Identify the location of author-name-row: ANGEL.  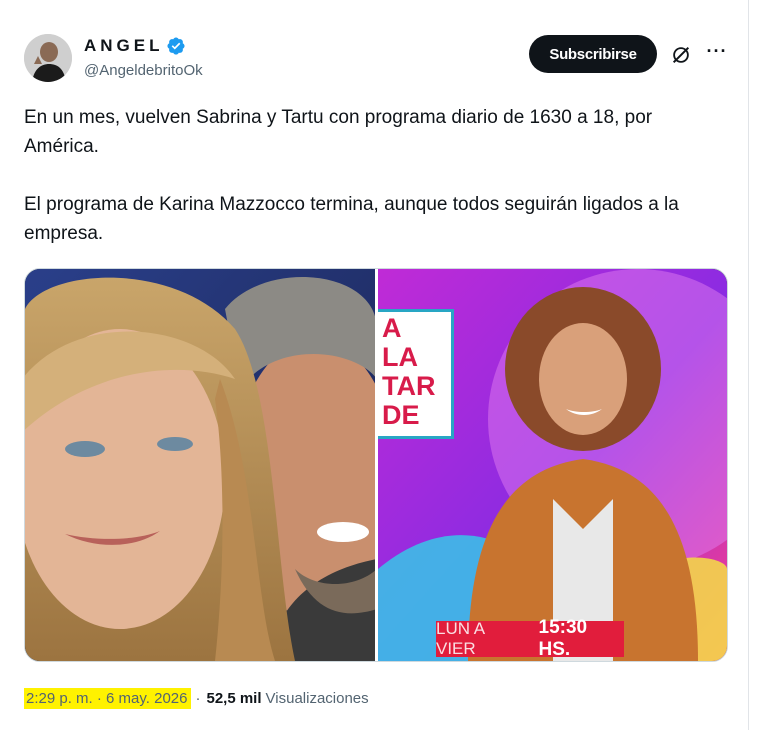
(135, 46).